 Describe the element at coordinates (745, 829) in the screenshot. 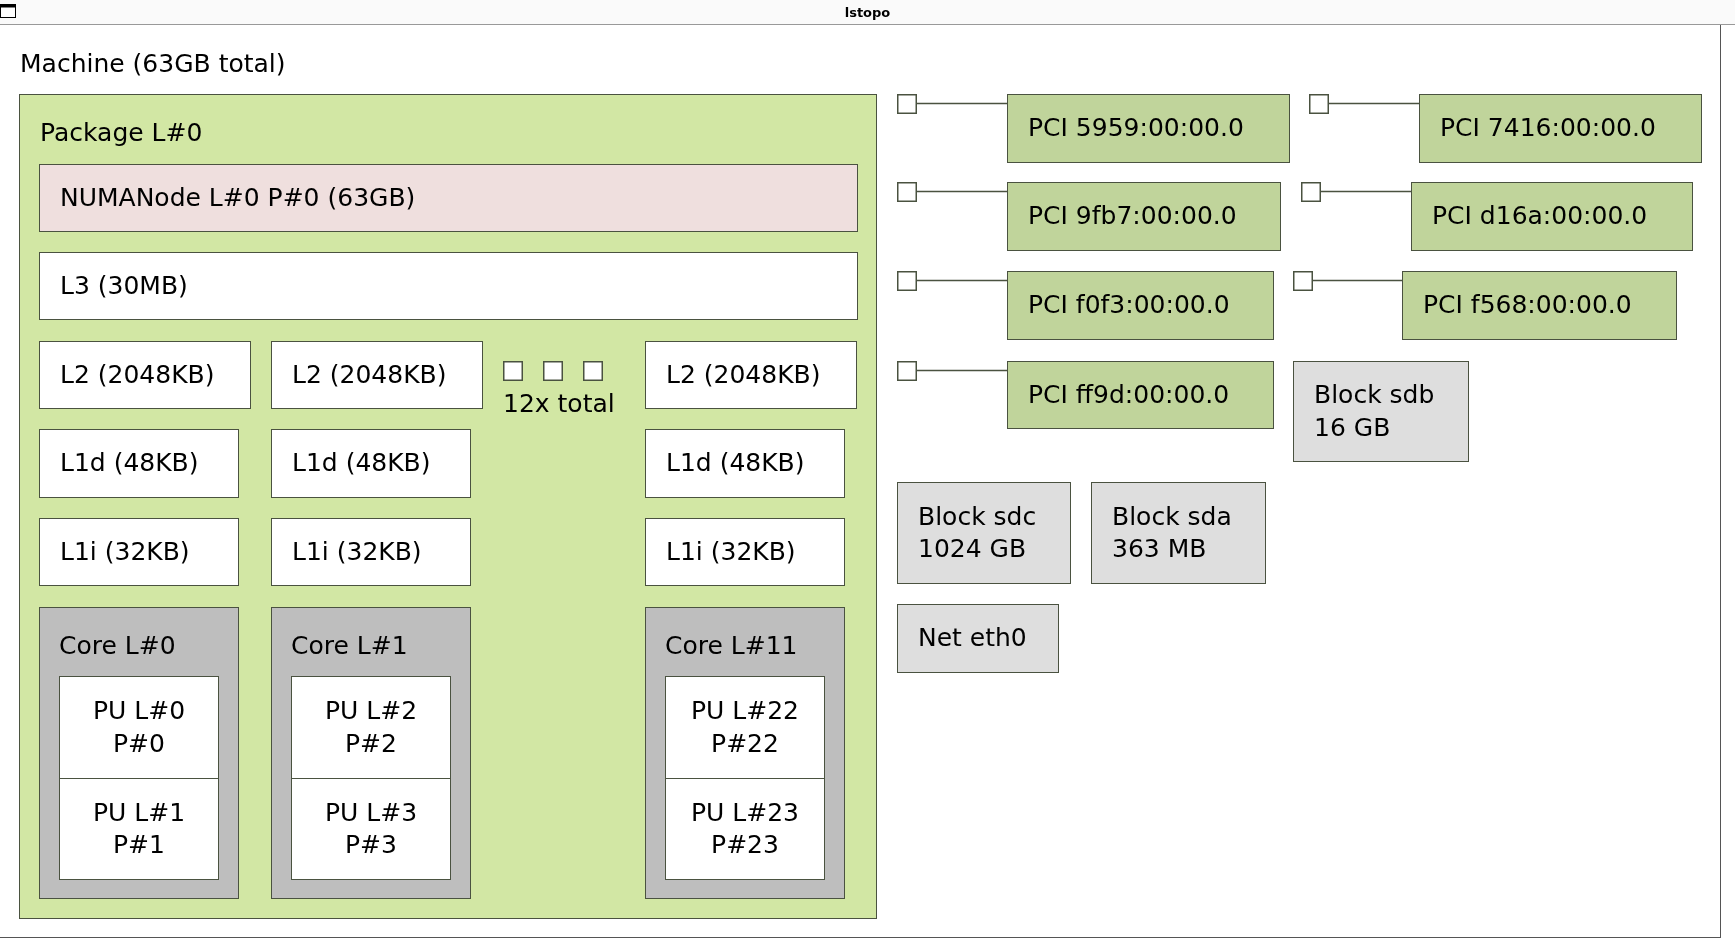

I see `pu-box: PU L#23 P#23` at that location.